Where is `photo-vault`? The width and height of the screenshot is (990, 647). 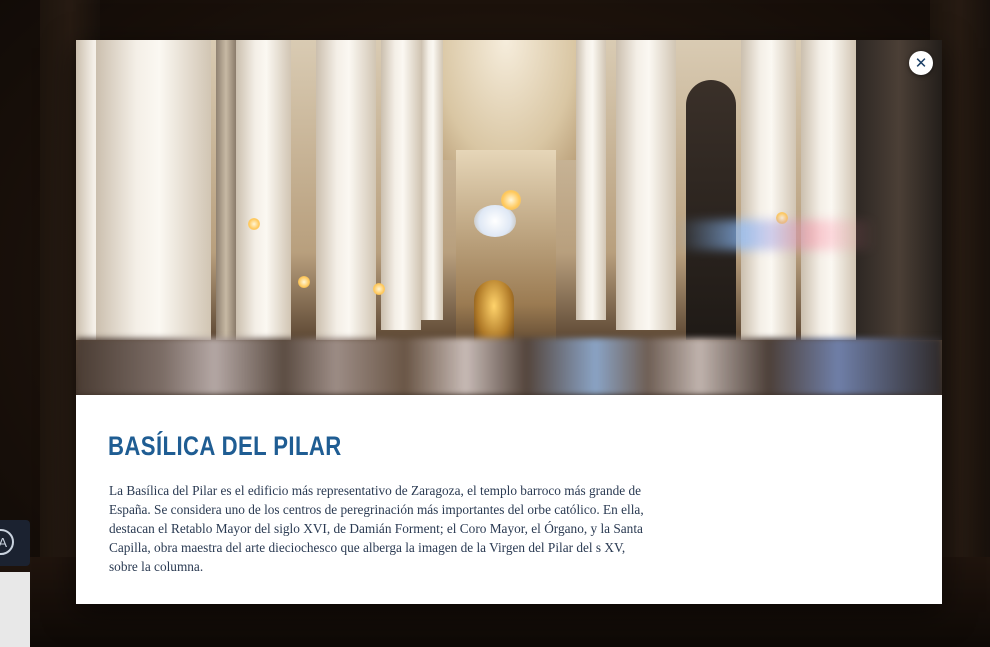 photo-vault is located at coordinates (506, 100).